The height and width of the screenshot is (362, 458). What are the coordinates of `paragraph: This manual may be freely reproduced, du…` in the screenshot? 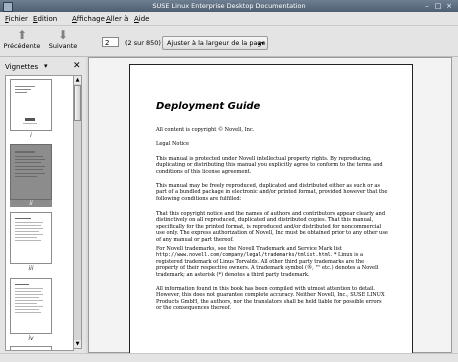 It's located at (272, 192).